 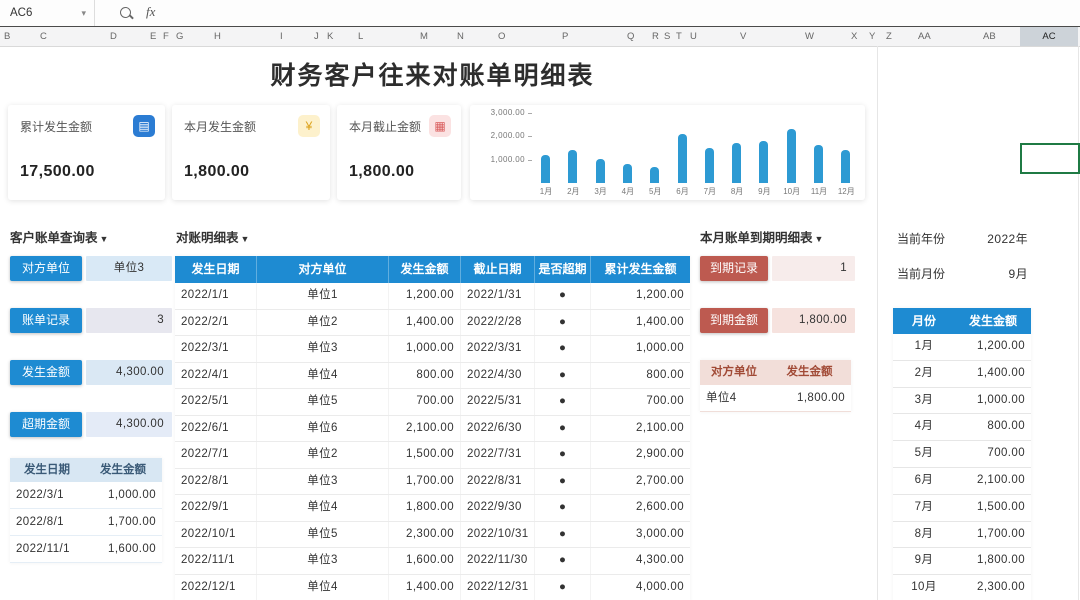 I want to click on zoom-icon, so click(x=125, y=12).